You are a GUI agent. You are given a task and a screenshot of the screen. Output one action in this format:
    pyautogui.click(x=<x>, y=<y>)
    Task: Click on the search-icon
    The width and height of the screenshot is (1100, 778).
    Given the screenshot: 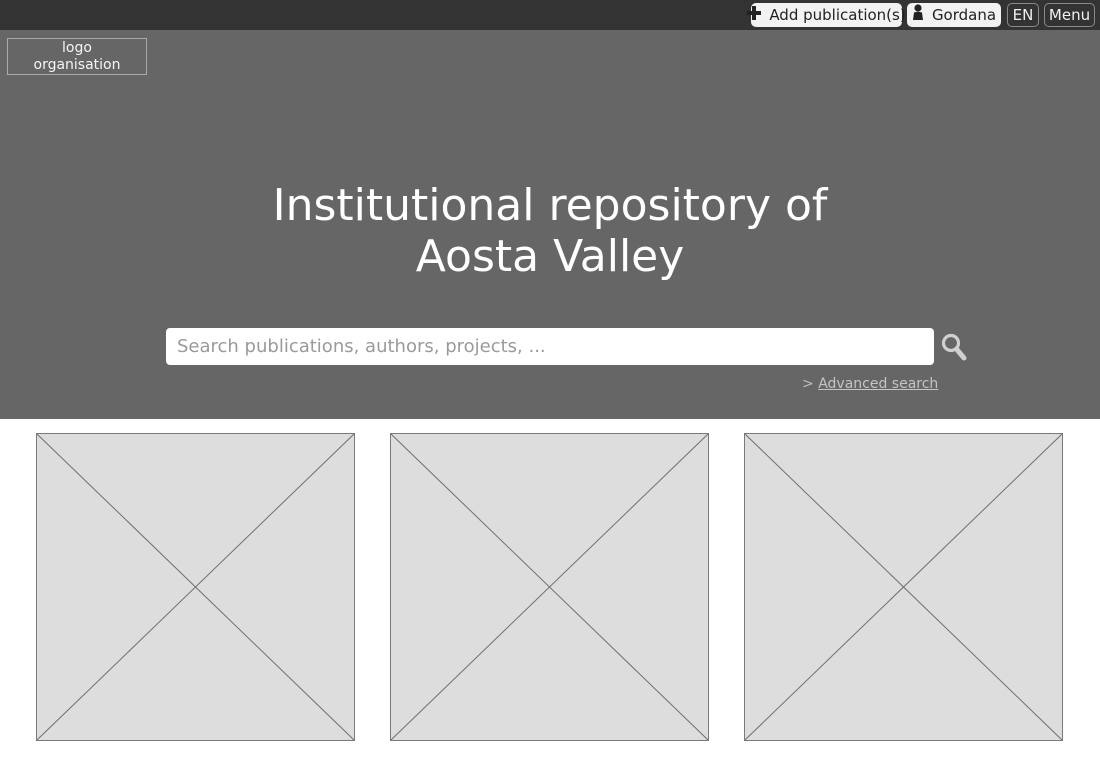 What is the action you would take?
    pyautogui.click(x=954, y=347)
    